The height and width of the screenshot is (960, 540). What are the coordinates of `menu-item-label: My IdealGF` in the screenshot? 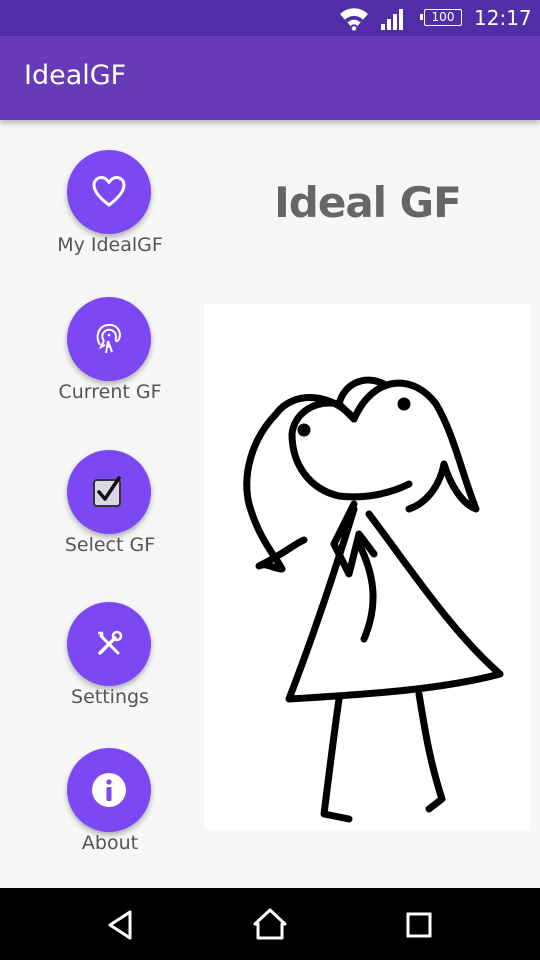 It's located at (110, 245).